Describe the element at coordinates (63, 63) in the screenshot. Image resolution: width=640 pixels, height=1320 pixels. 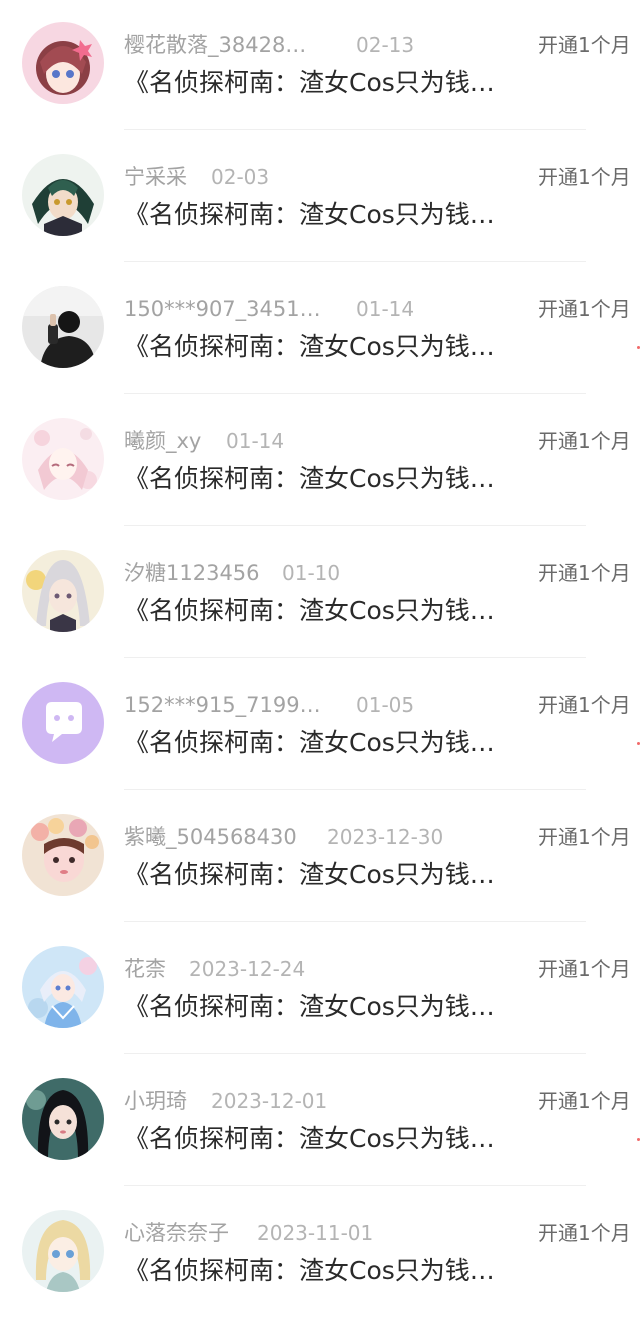
I see `avatar-anime-pink-hair` at that location.